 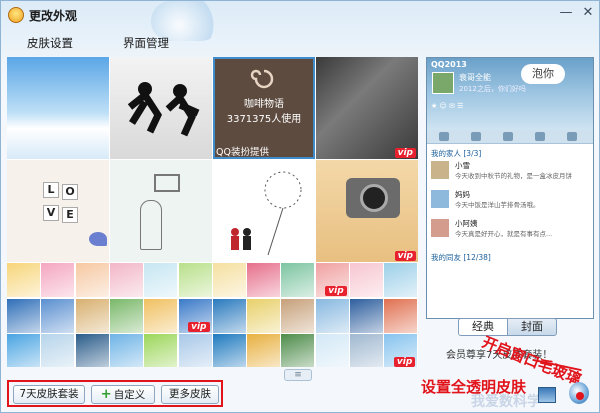 I want to click on space-tab-icon, so click(x=540, y=136).